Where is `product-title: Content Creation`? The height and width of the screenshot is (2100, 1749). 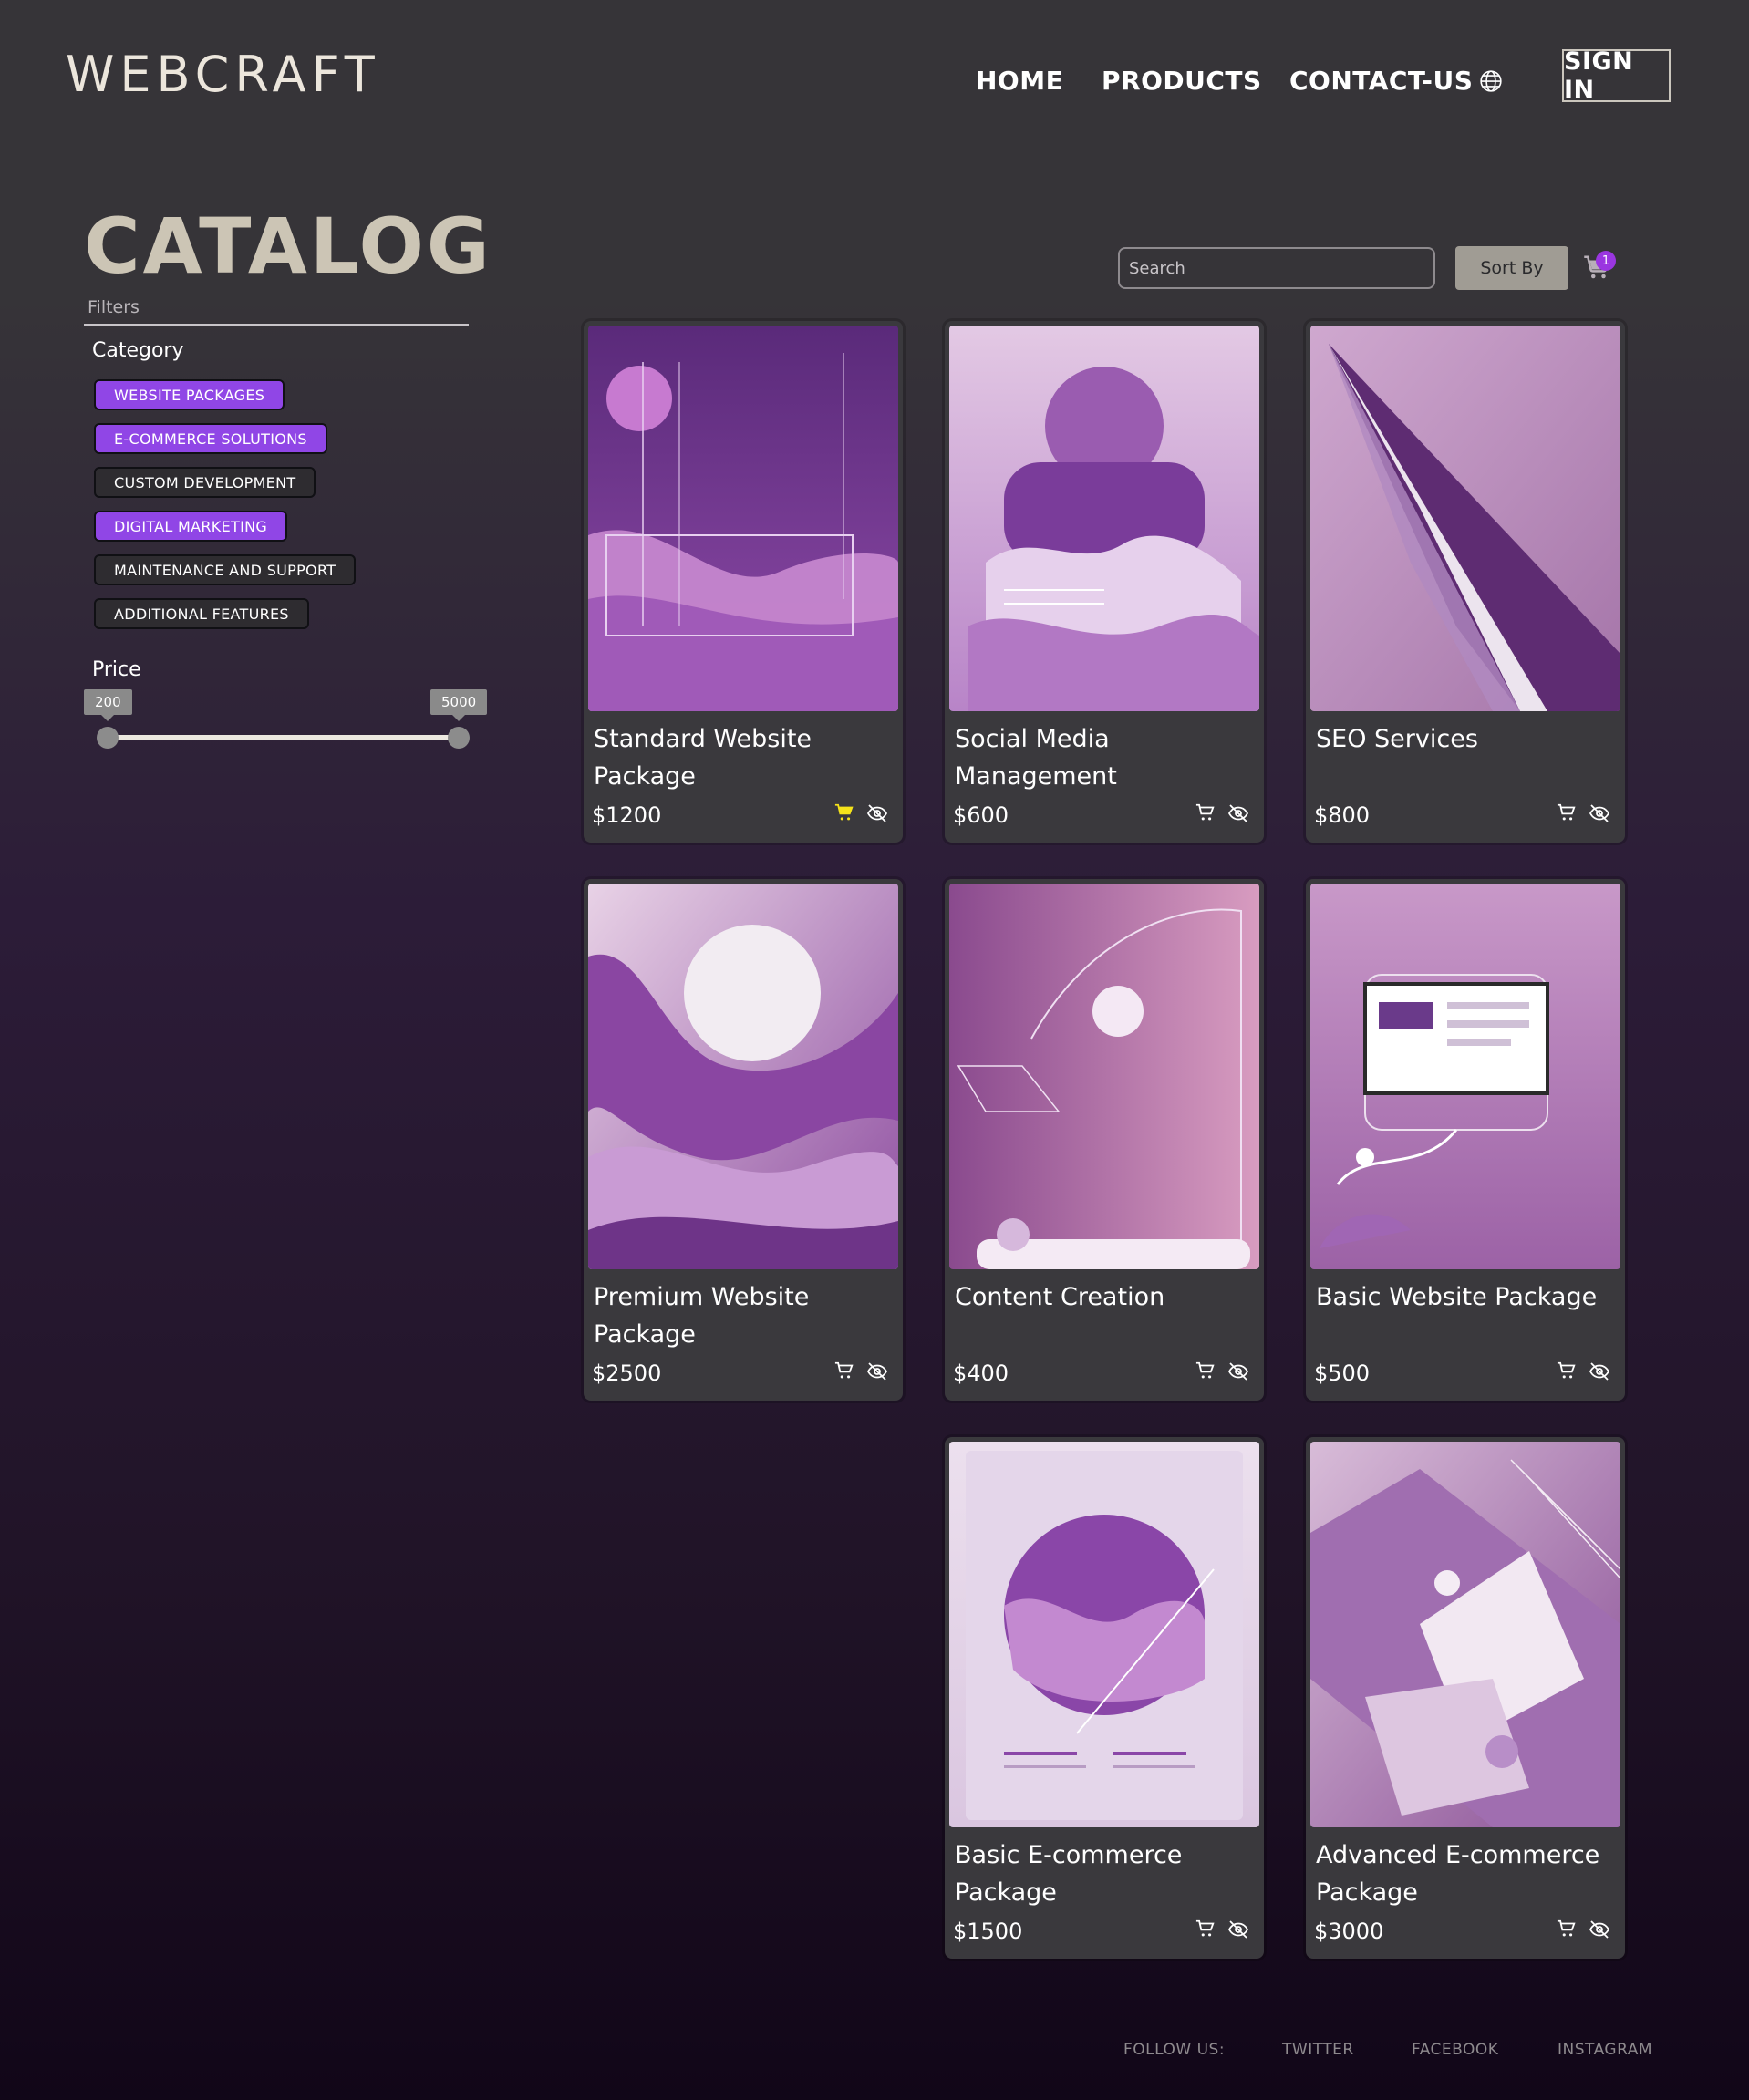
product-title: Content Creation is located at coordinates (1060, 1297).